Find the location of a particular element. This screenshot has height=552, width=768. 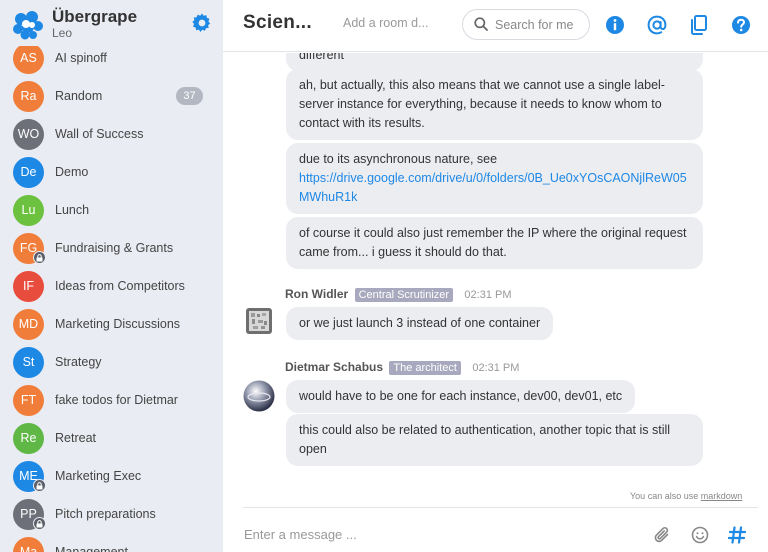

room-name: Ideas from Competitors is located at coordinates (120, 286).